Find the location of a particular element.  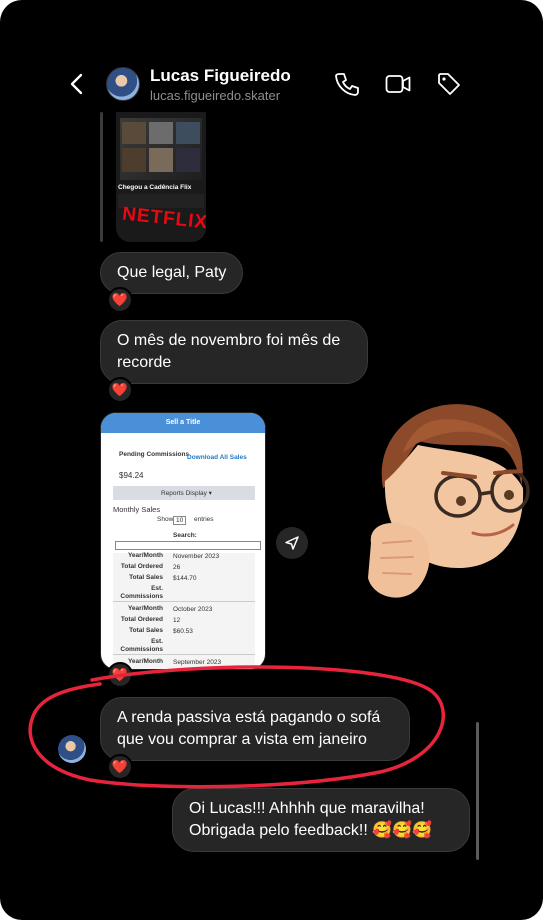

table-cell: 12 is located at coordinates (177, 620).